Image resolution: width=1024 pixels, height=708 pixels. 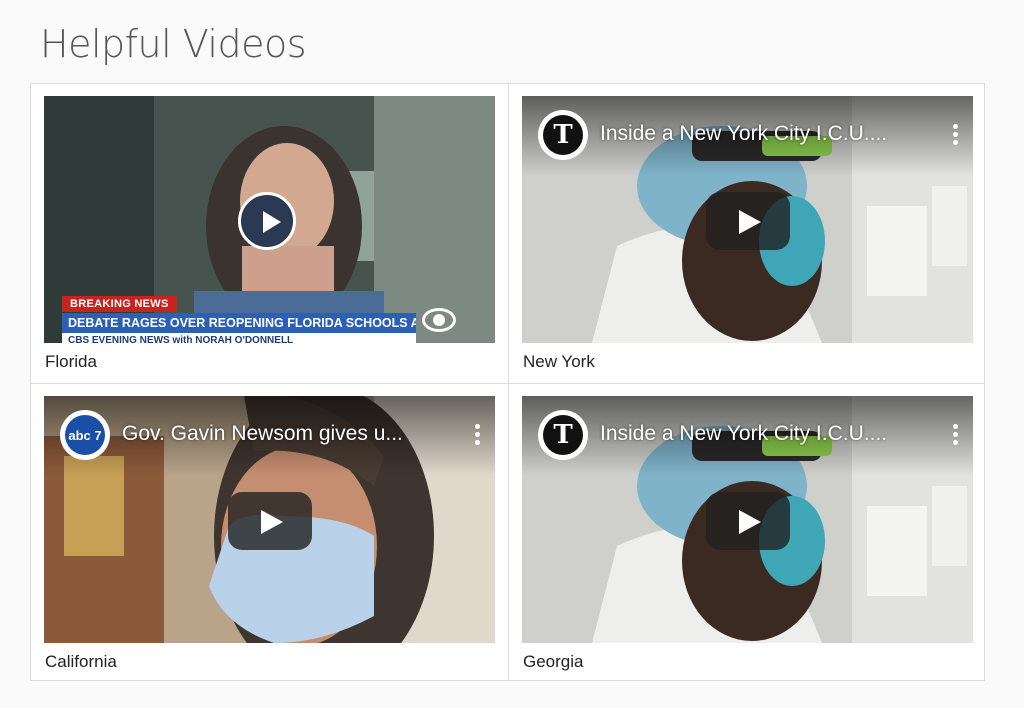 What do you see at coordinates (71, 361) in the screenshot?
I see `video-caption-florida: Florida` at bounding box center [71, 361].